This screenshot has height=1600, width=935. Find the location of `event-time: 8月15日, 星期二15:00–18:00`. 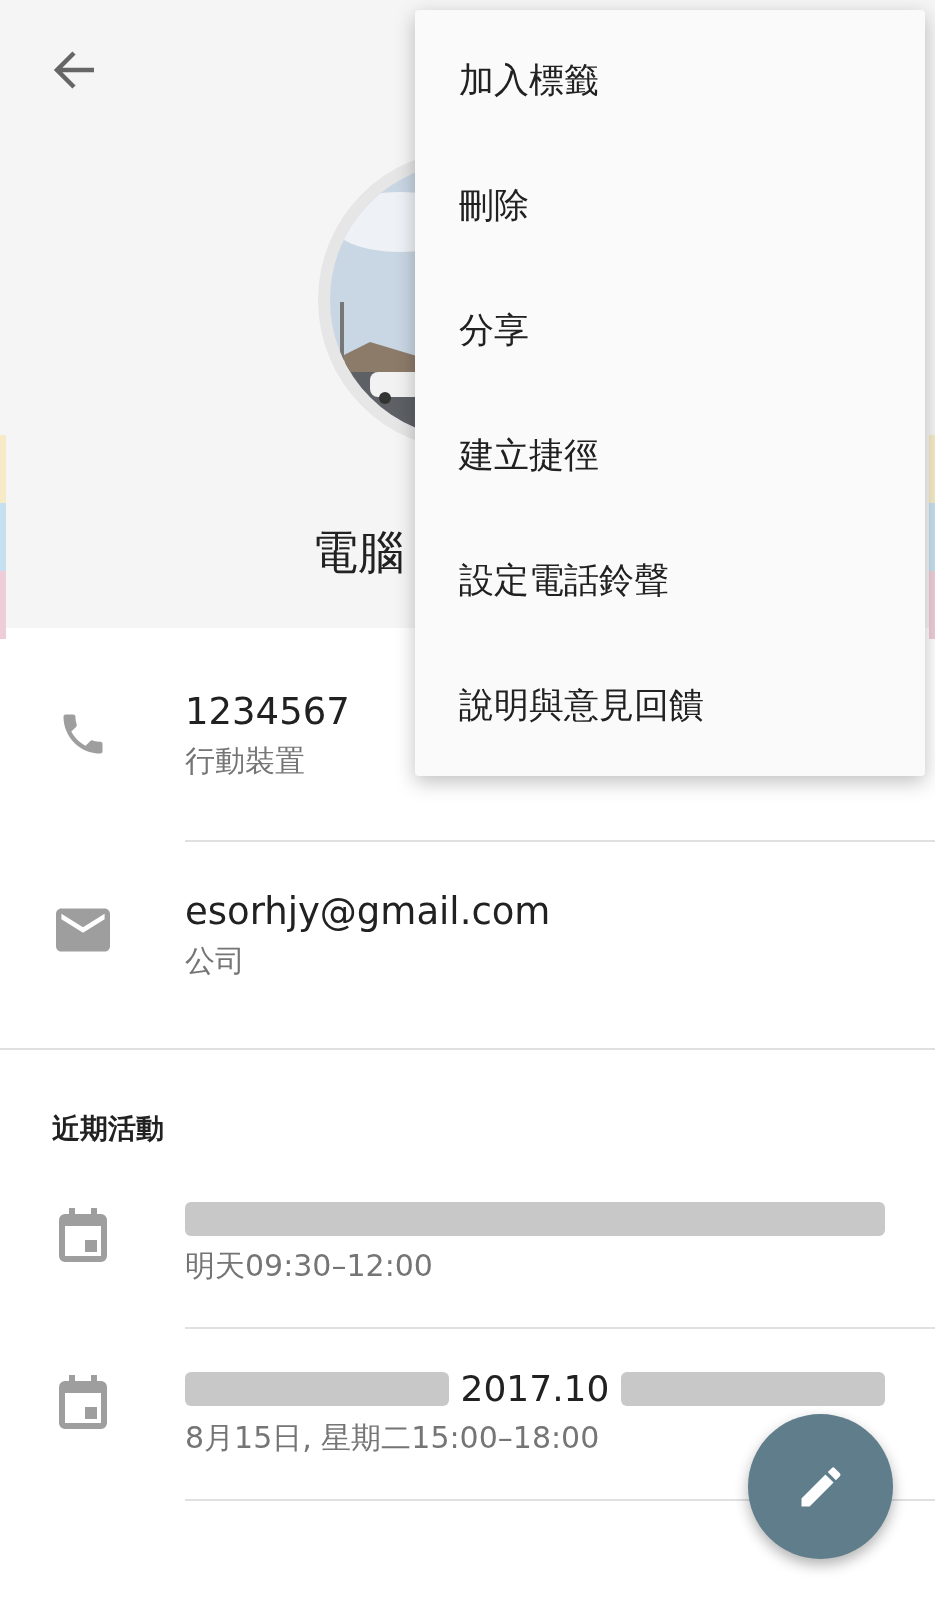

event-time: 8月15日, 星期二15:00–18:00 is located at coordinates (392, 1438).